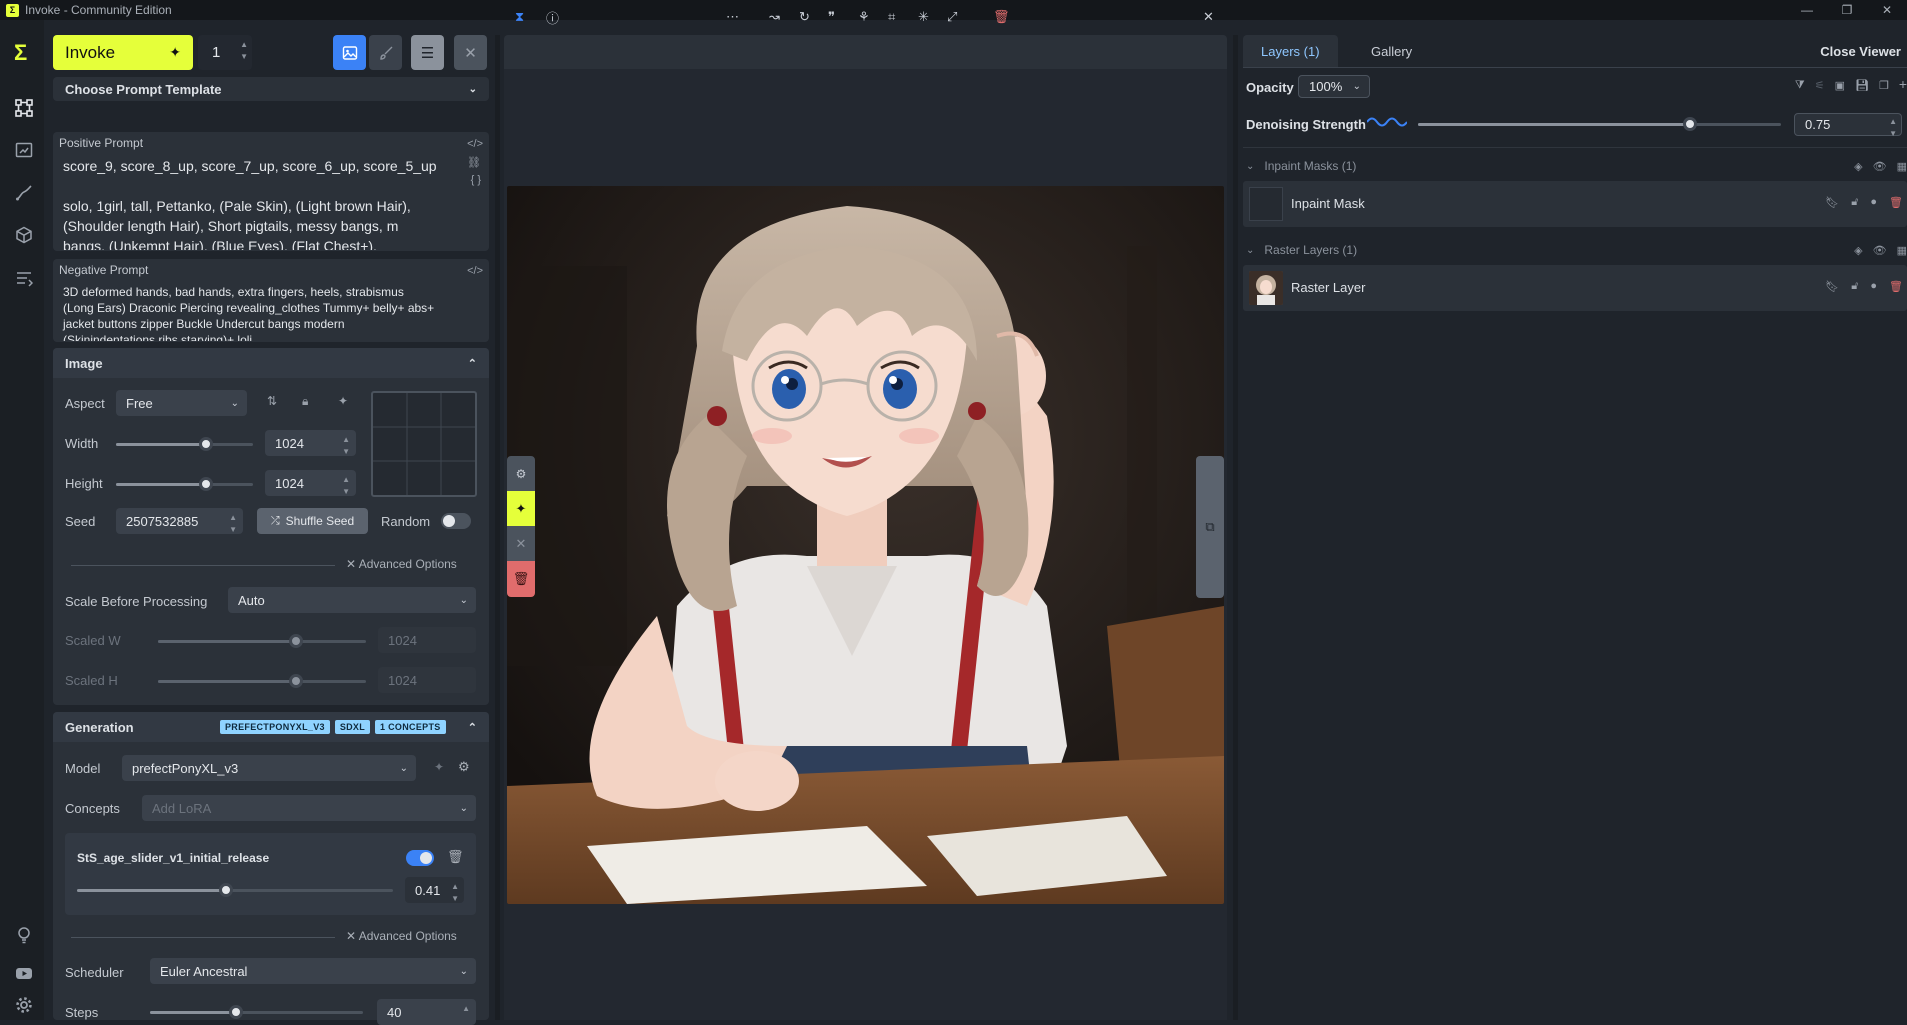 The width and height of the screenshot is (1907, 1025). What do you see at coordinates (24, 150) in the screenshot?
I see `canvas-icon` at bounding box center [24, 150].